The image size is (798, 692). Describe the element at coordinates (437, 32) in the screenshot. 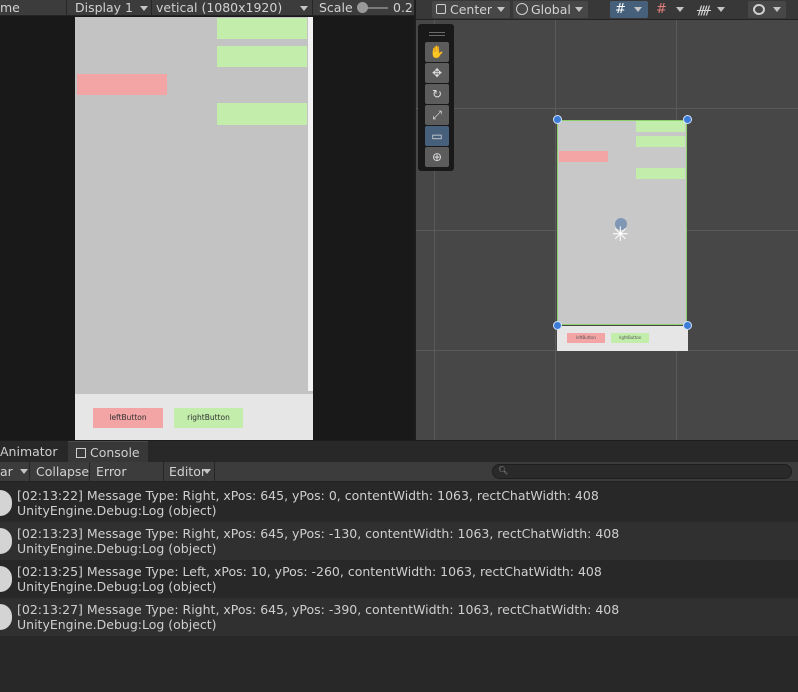

I see `drag-handle-icon` at that location.